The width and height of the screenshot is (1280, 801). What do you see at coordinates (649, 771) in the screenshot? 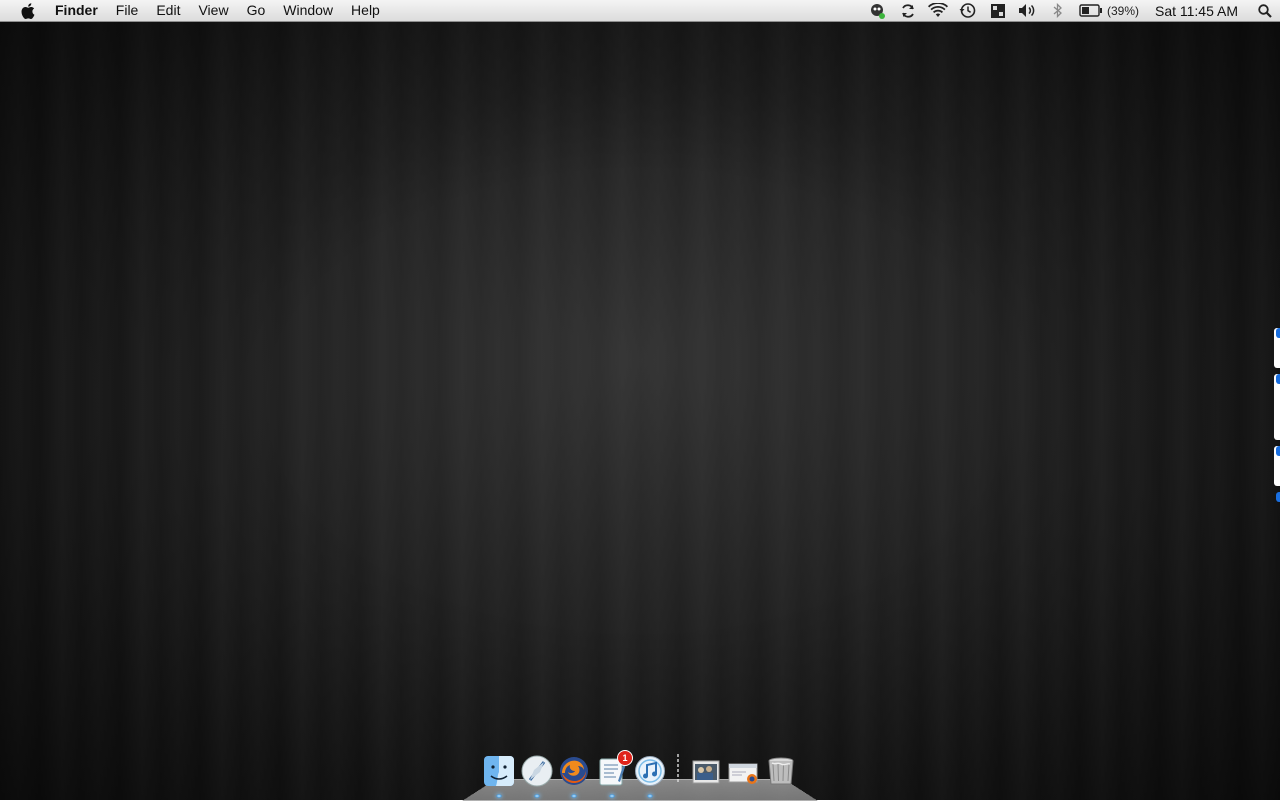
I see `itunes-icon` at bounding box center [649, 771].